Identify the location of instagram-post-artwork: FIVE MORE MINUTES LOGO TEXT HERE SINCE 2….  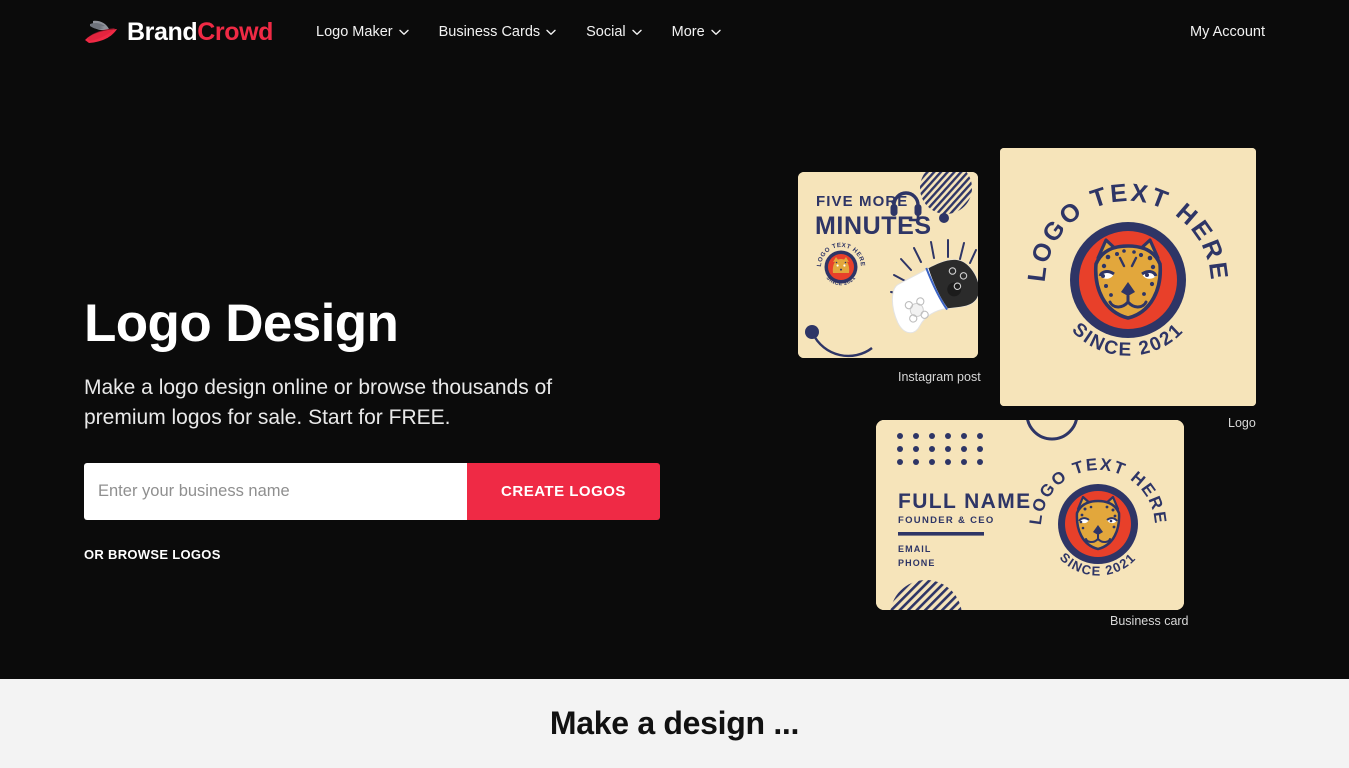
(888, 265).